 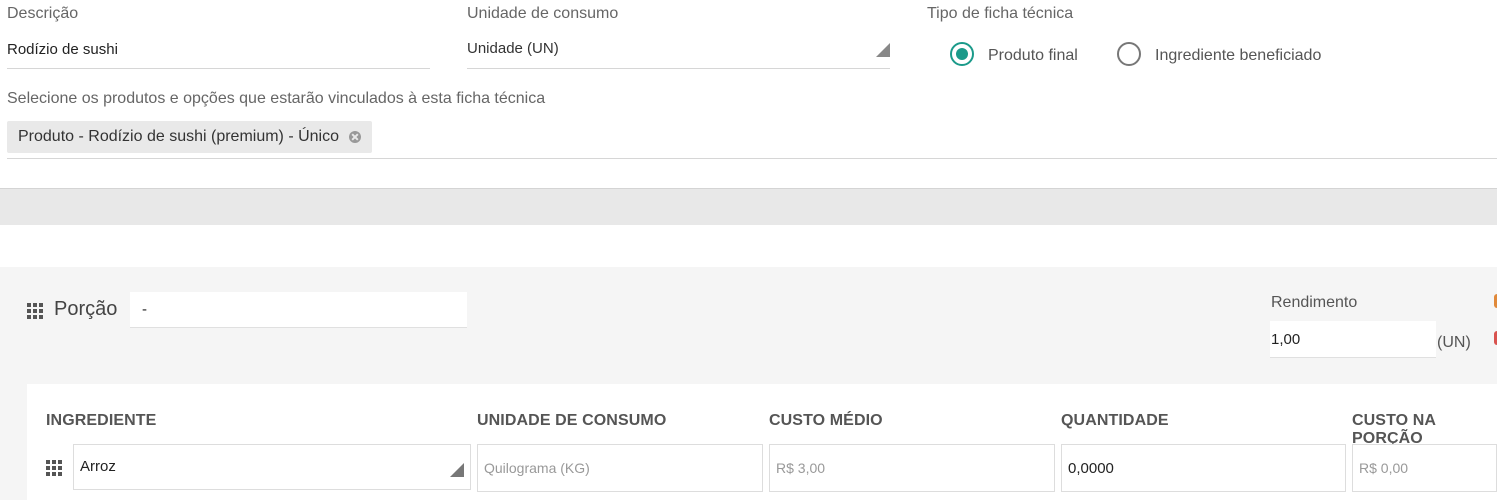 I want to click on yield-input: 1,00, so click(x=1353, y=339).